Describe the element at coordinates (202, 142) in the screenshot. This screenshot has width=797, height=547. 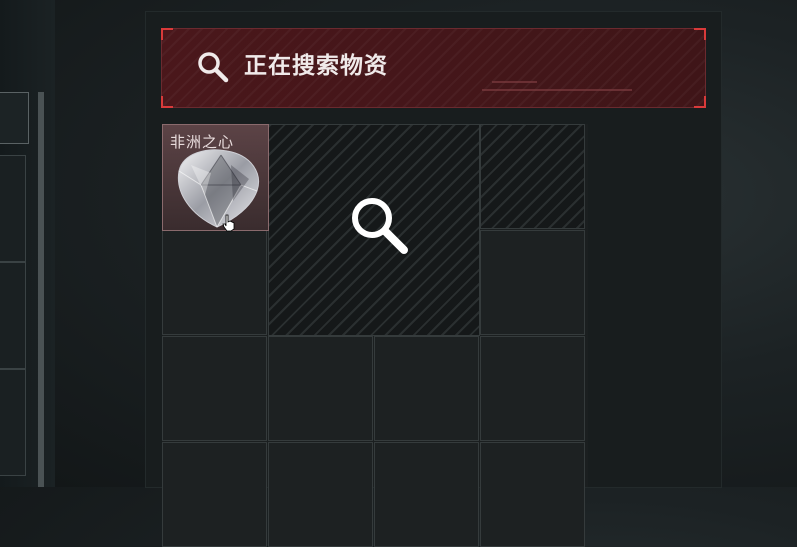
I see `item-name-label: 非洲之心` at that location.